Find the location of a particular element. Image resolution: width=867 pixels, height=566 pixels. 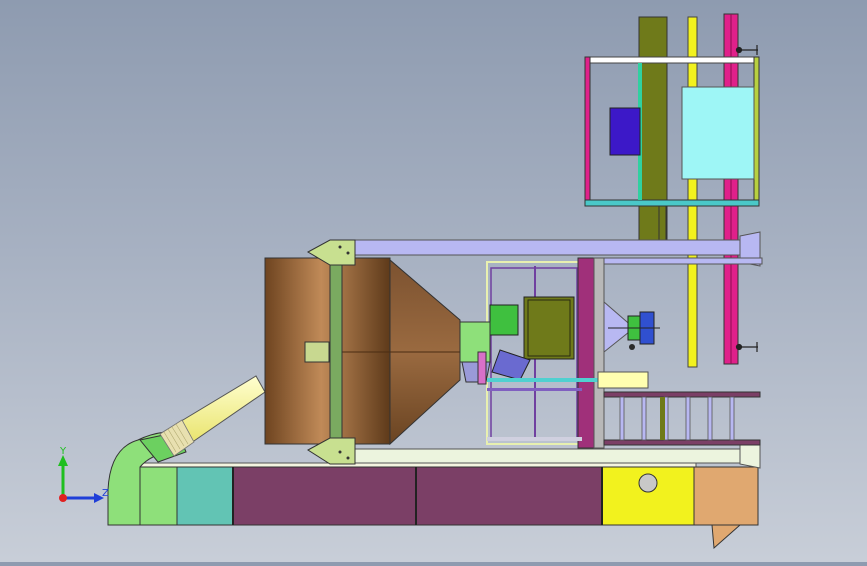

cyan-panel is located at coordinates (718, 133).